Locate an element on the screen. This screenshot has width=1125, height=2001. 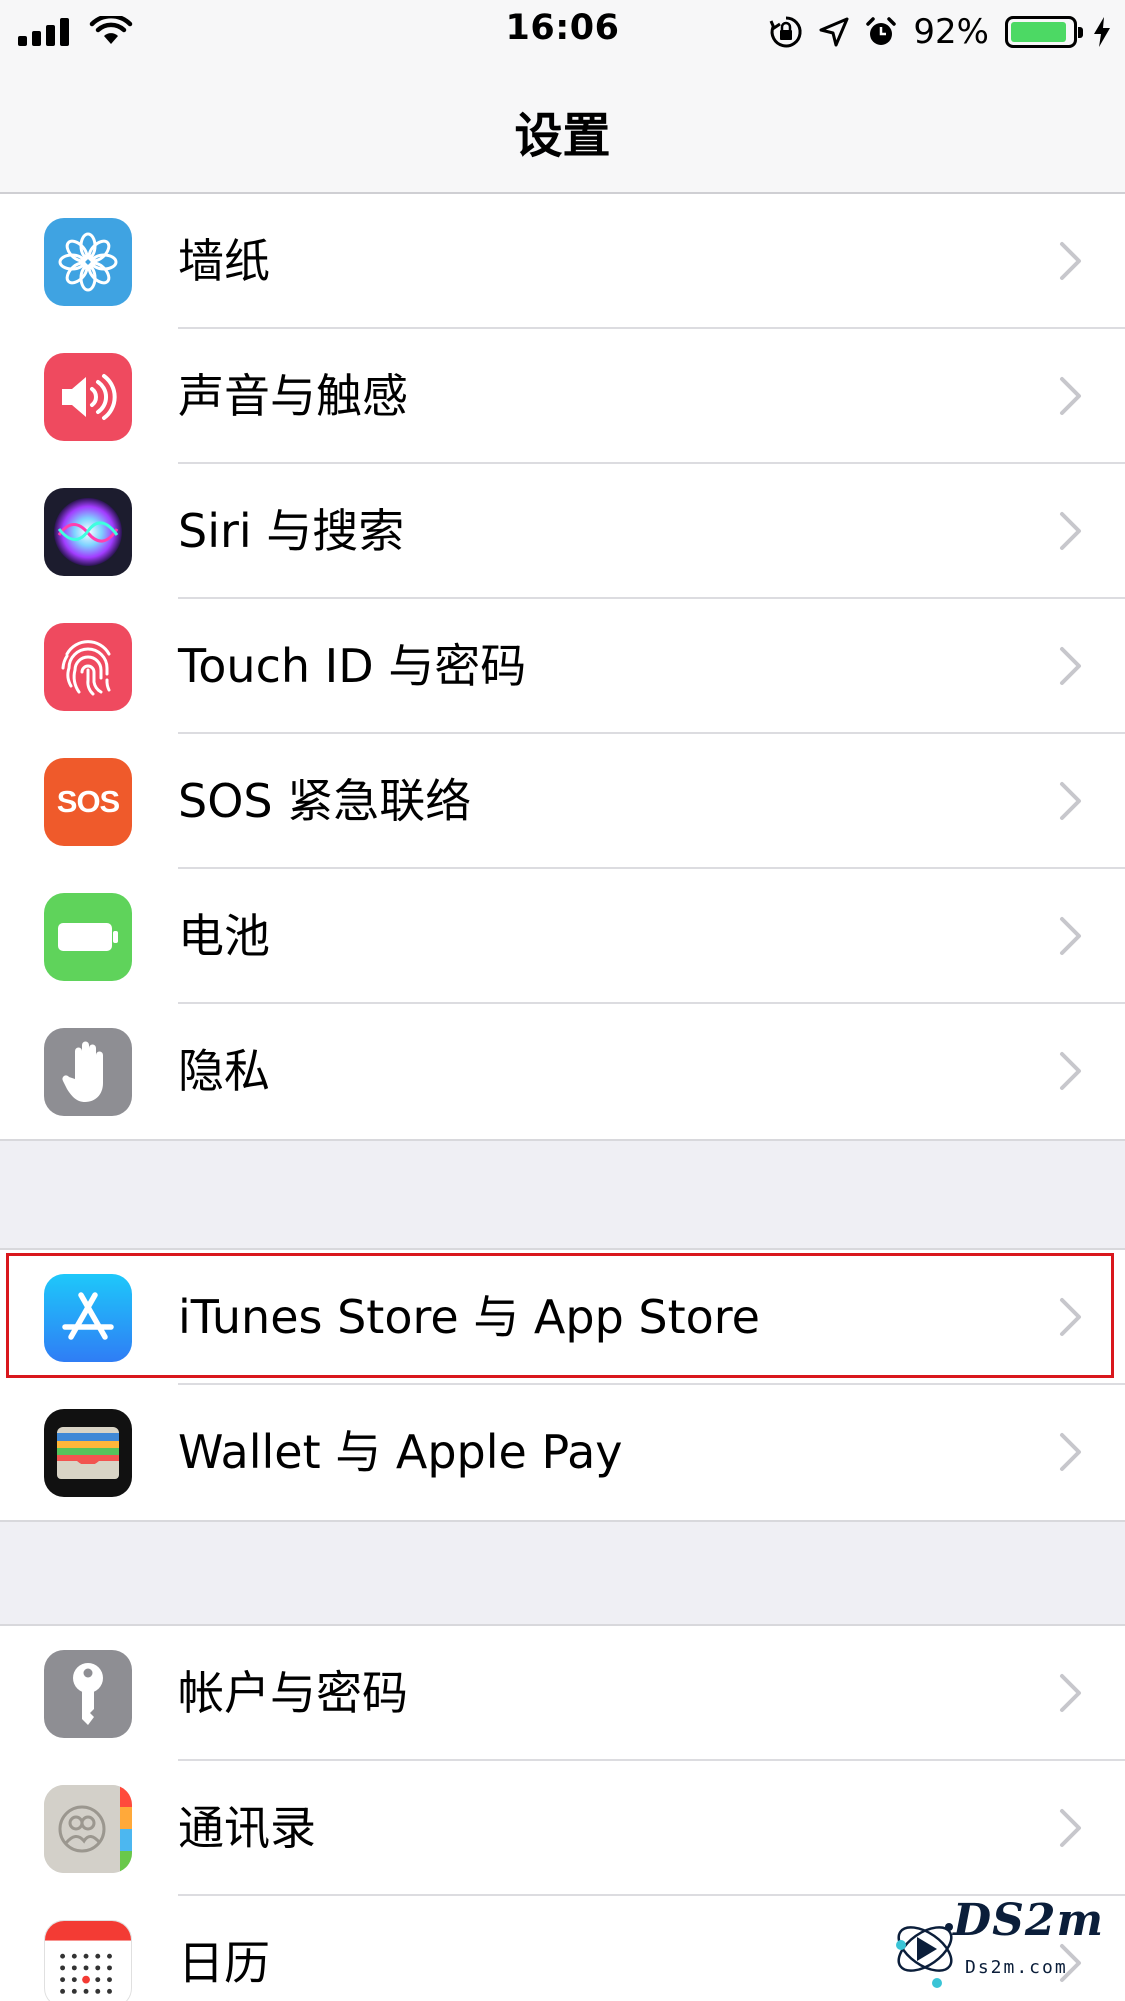
siri-icon is located at coordinates (88, 532).